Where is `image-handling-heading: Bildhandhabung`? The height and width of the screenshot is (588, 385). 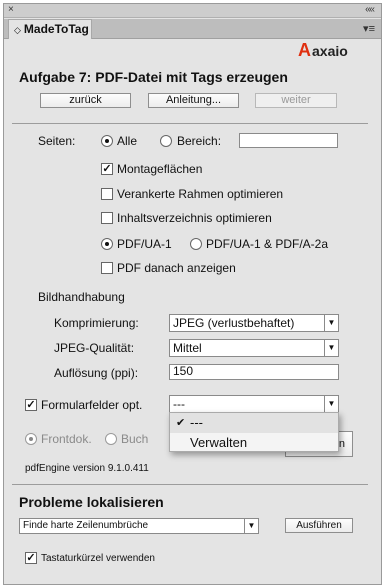 image-handling-heading: Bildhandhabung is located at coordinates (81, 297).